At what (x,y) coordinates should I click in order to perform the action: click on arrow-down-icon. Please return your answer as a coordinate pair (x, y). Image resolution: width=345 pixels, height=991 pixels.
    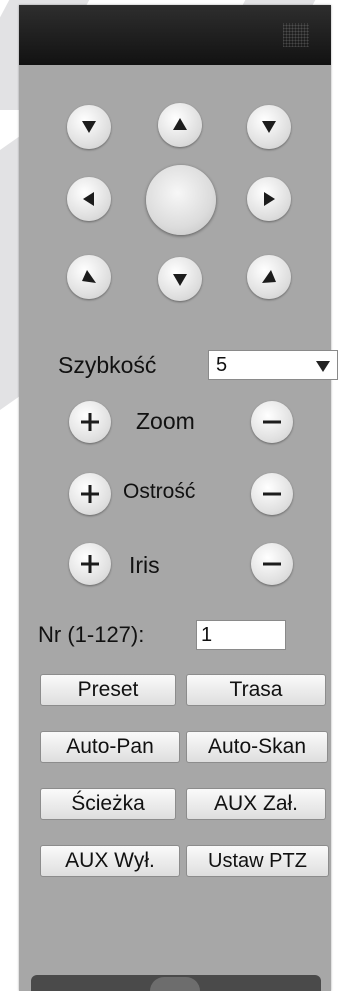
    Looking at the image, I should click on (180, 280).